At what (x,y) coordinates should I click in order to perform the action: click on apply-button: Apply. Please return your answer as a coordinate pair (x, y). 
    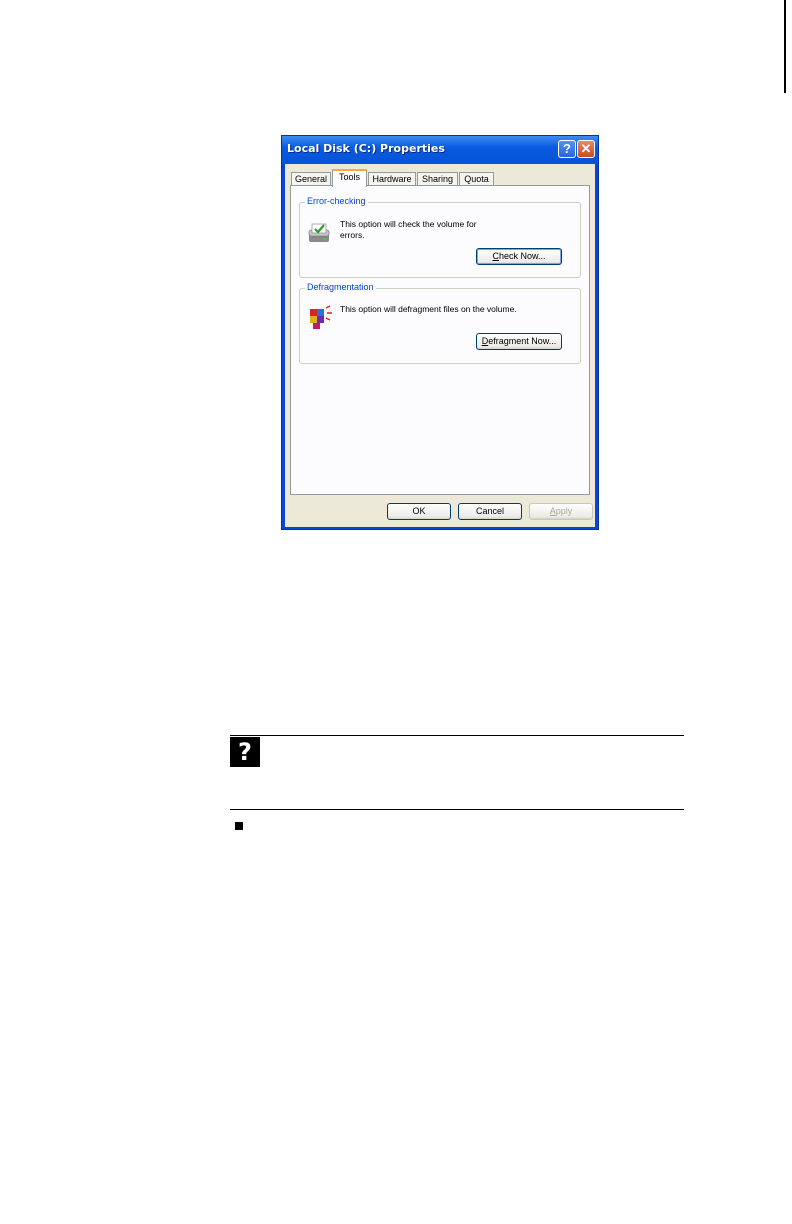
    Looking at the image, I should click on (561, 511).